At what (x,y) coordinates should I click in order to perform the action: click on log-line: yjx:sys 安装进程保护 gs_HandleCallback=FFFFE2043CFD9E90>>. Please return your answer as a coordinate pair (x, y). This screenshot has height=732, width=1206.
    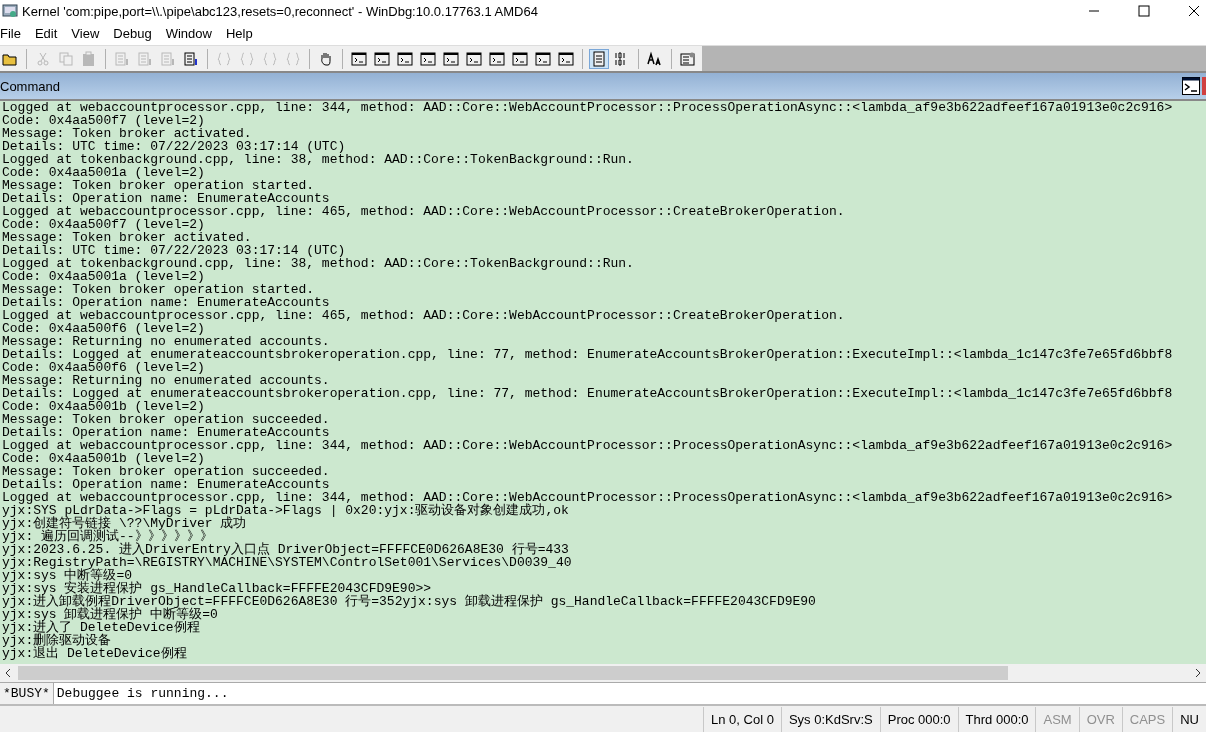
    Looking at the image, I should click on (217, 588).